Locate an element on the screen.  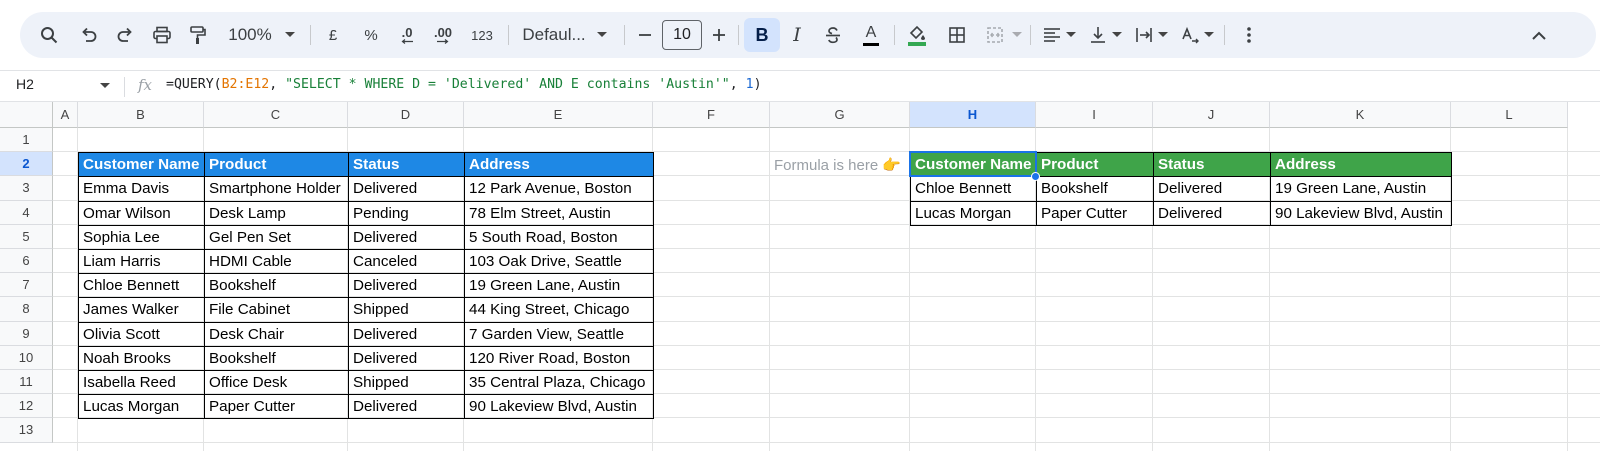
table-cell: 35 Central Plaza, Chicago is located at coordinates (559, 383).